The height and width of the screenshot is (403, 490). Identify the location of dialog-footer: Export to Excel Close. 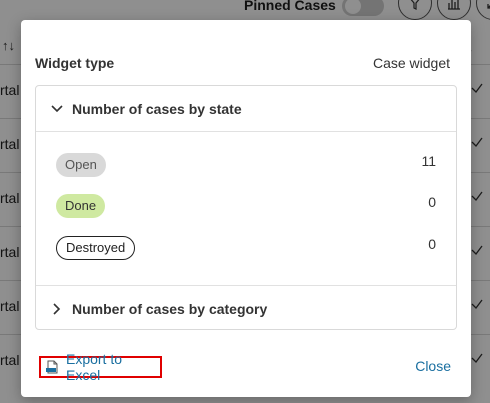
(245, 367).